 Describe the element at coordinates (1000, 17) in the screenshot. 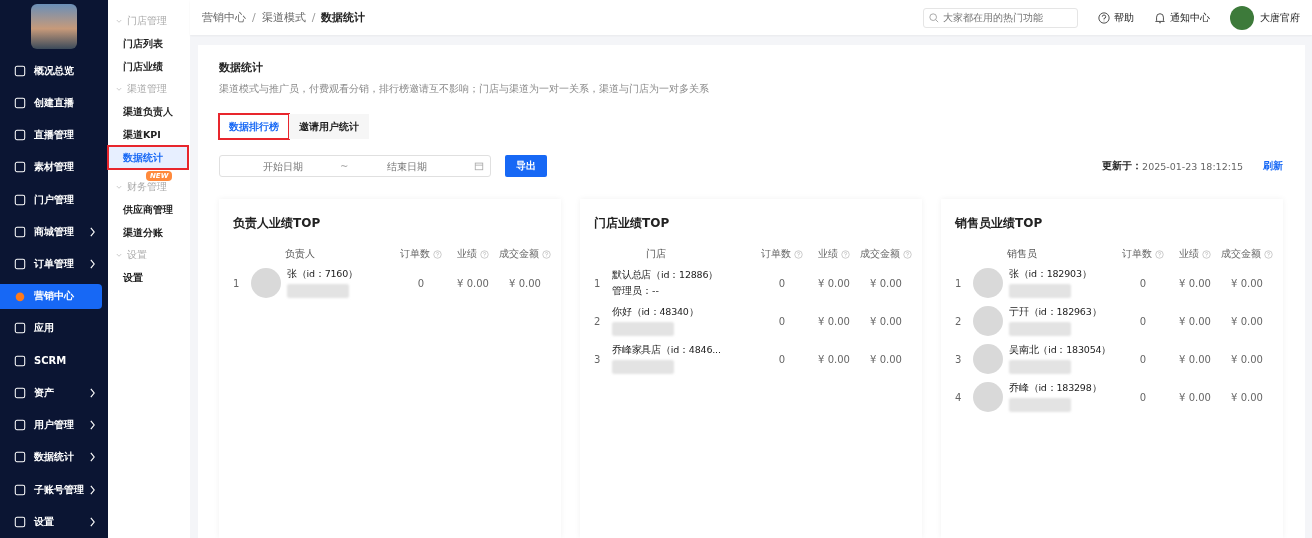

I see `search-field: 大家都在用的热门功能` at that location.